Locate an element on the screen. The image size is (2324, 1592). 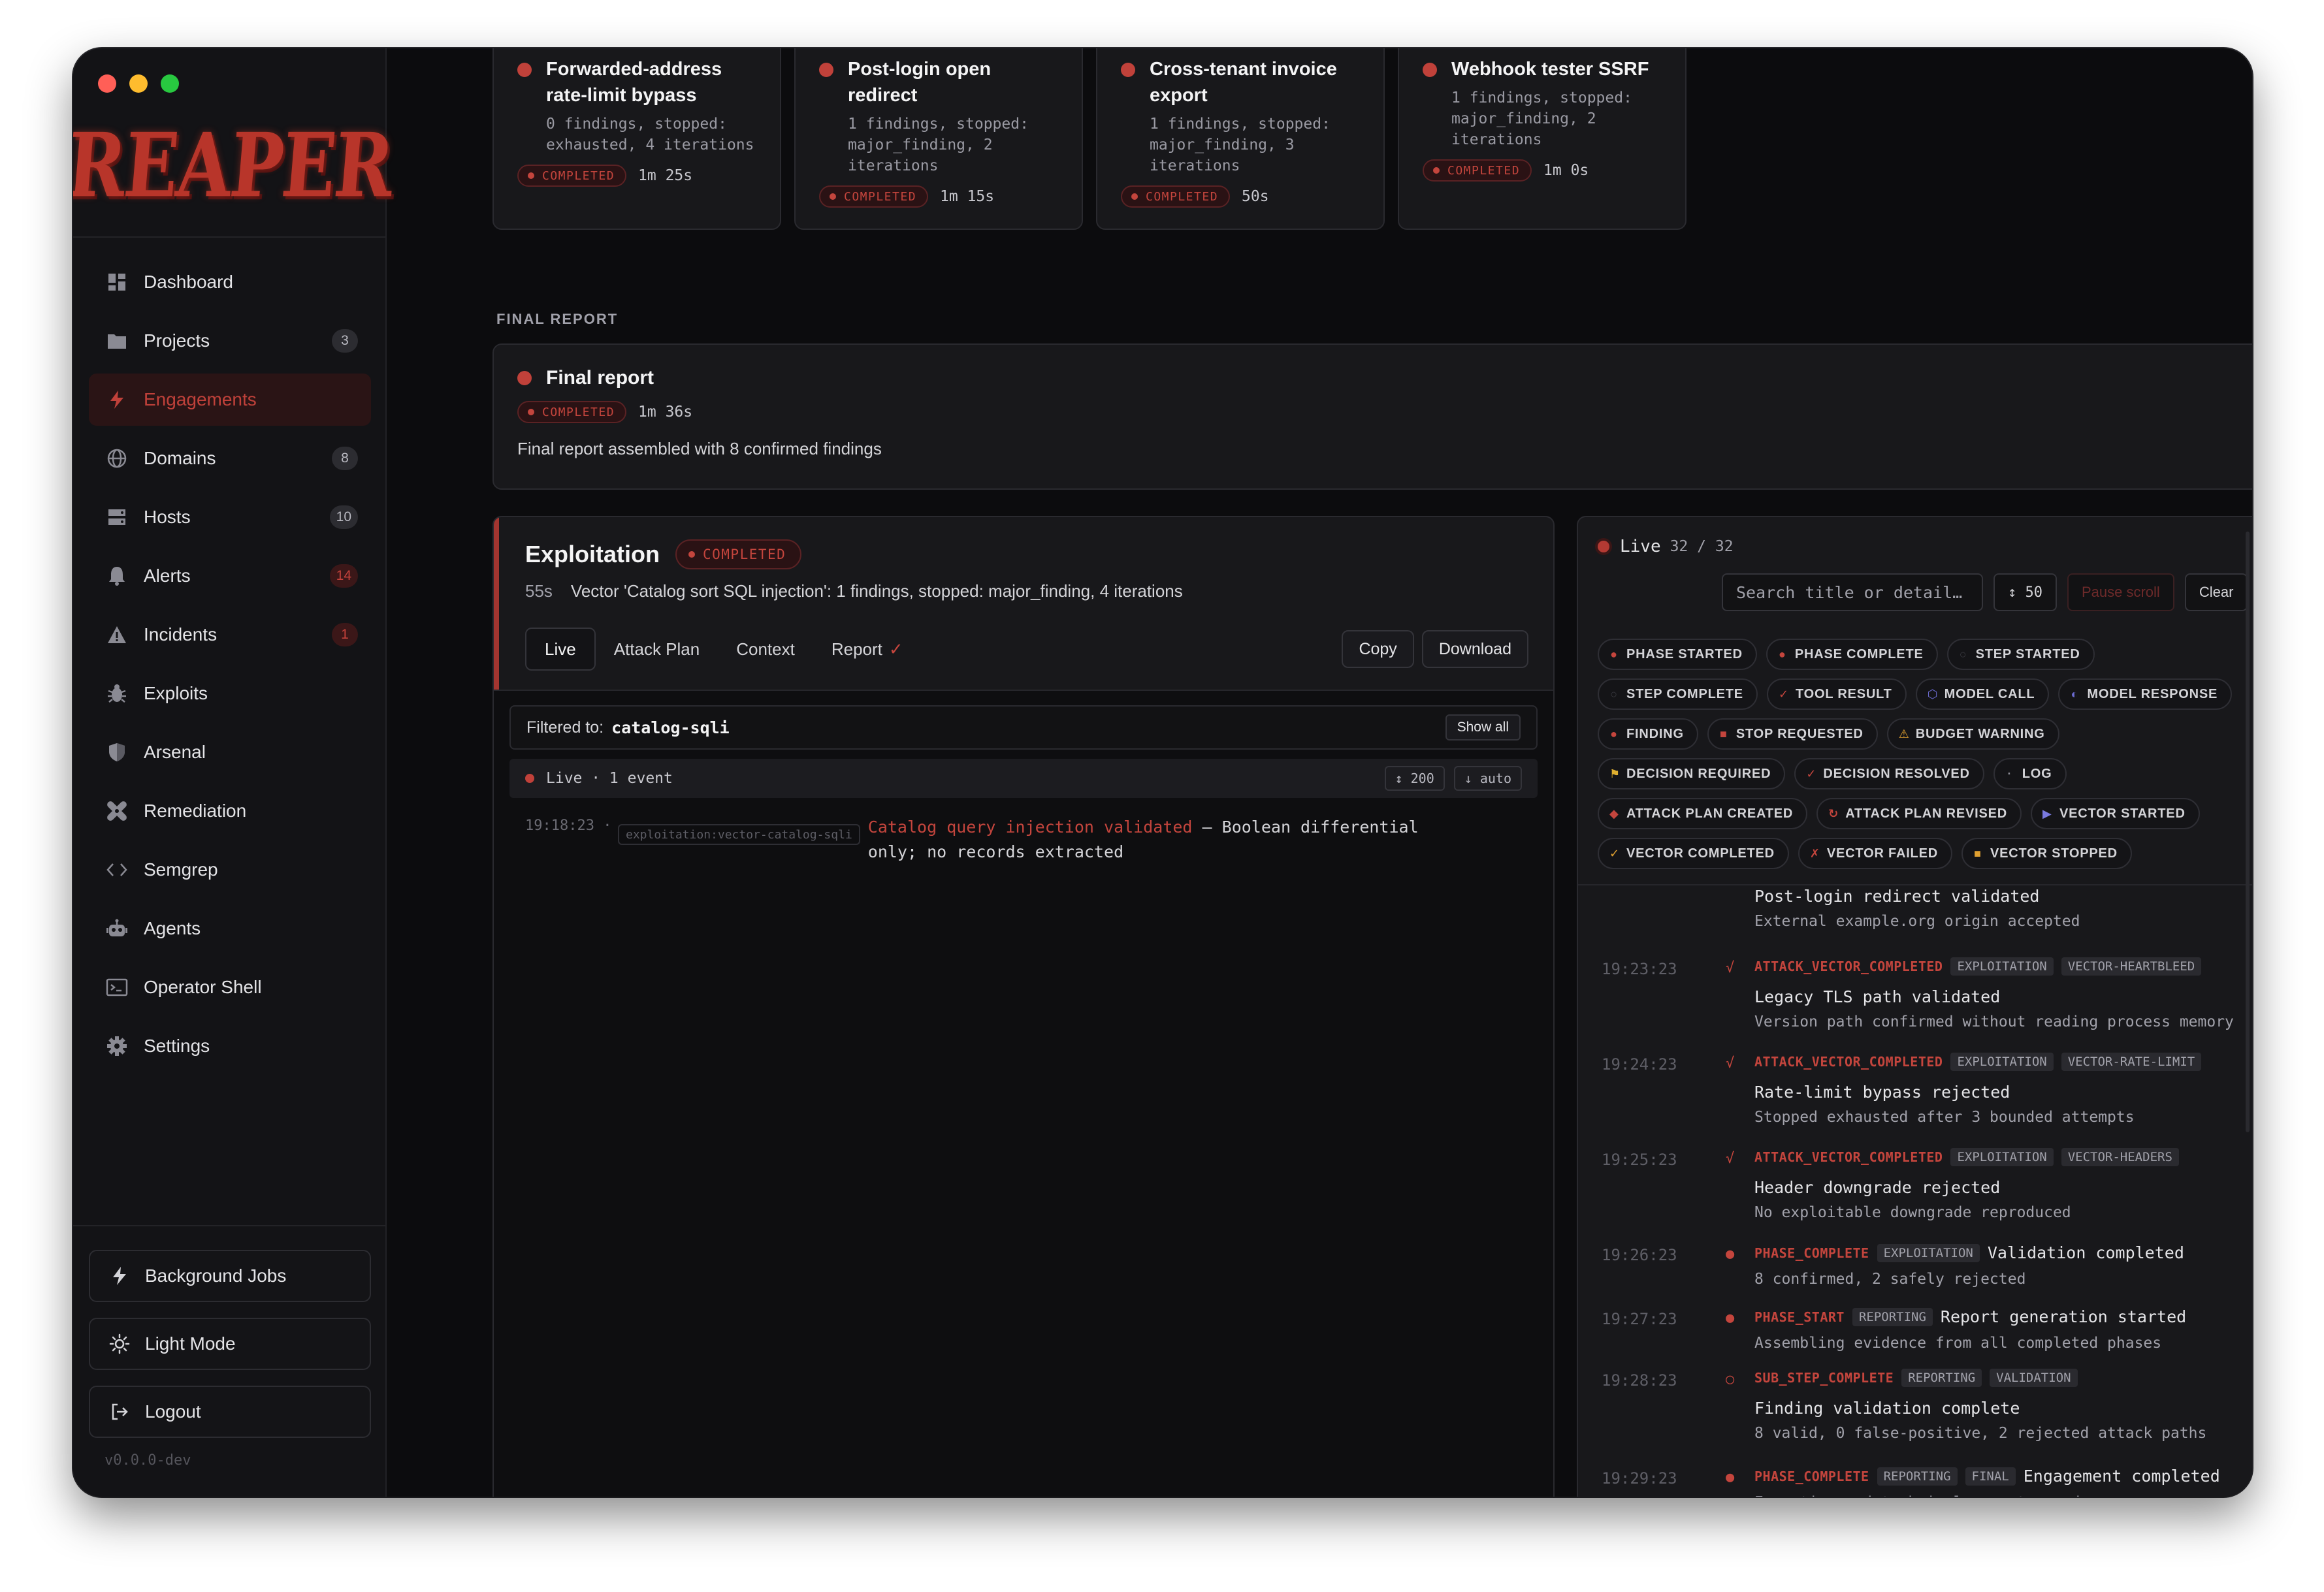
copy-button: Copy is located at coordinates (1378, 649).